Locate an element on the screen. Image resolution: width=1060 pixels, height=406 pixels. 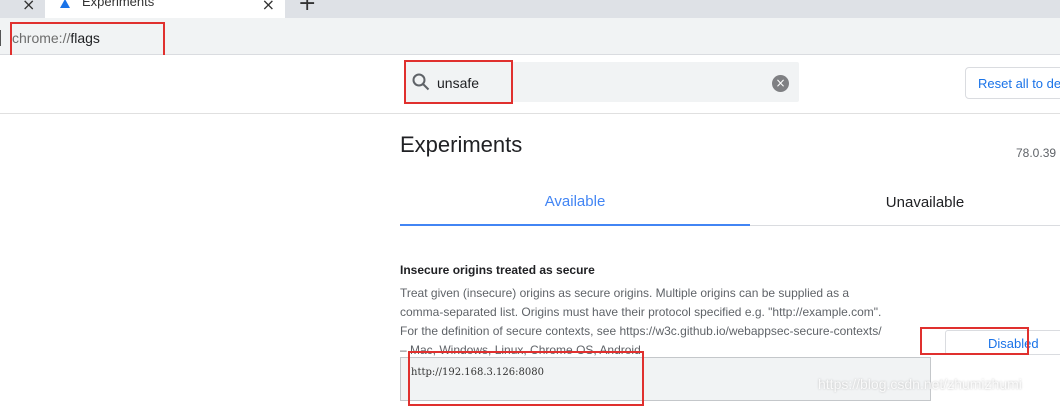
tab-close-icon: × is located at coordinates (268, 7).